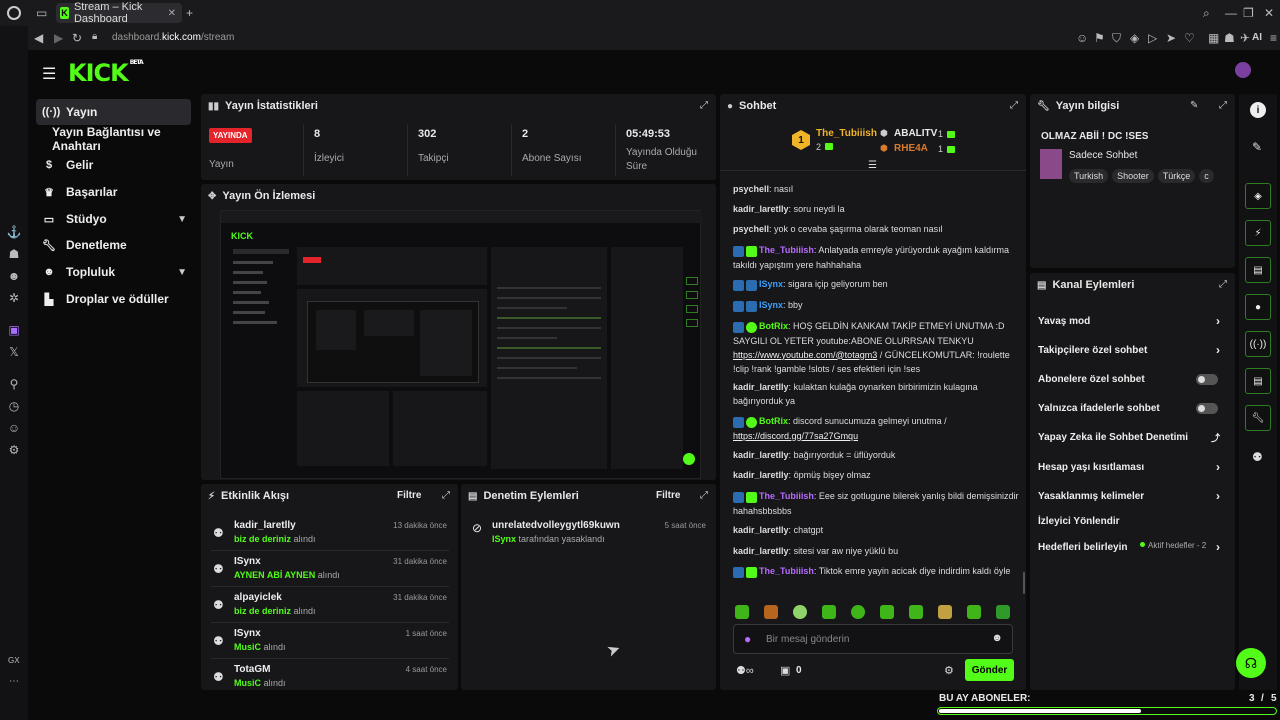 The height and width of the screenshot is (720, 1280). Describe the element at coordinates (1089, 176) in the screenshot. I see `tag: Turkish` at that location.